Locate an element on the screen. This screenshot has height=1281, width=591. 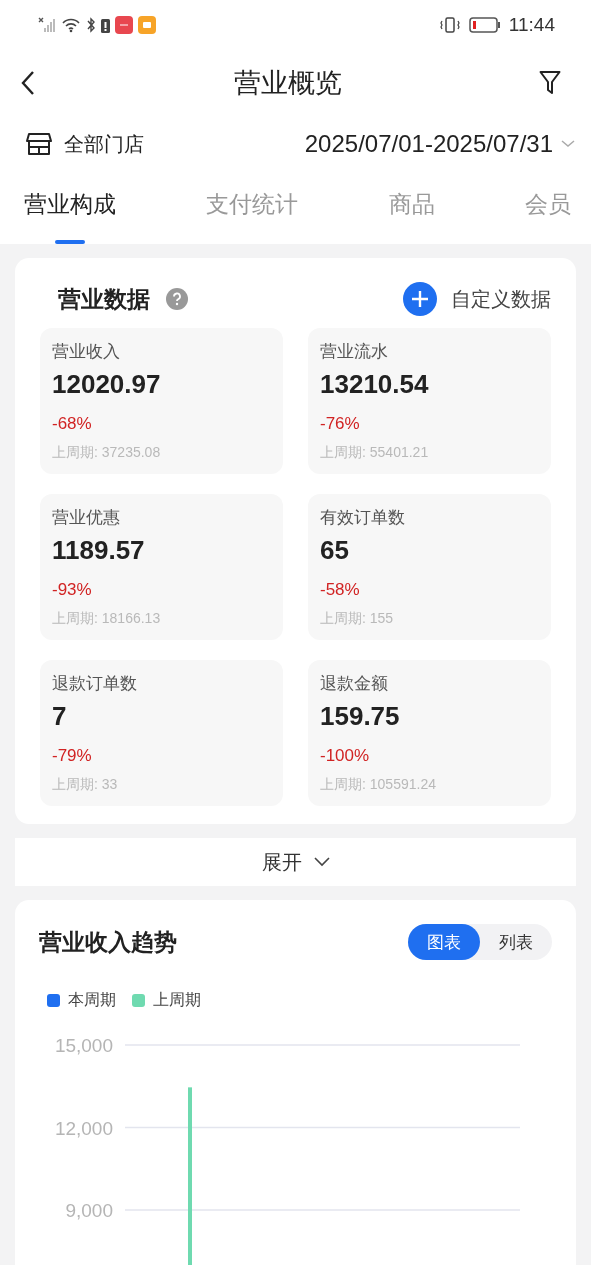
metric-label: 有效订单数 is located at coordinates (362, 518).